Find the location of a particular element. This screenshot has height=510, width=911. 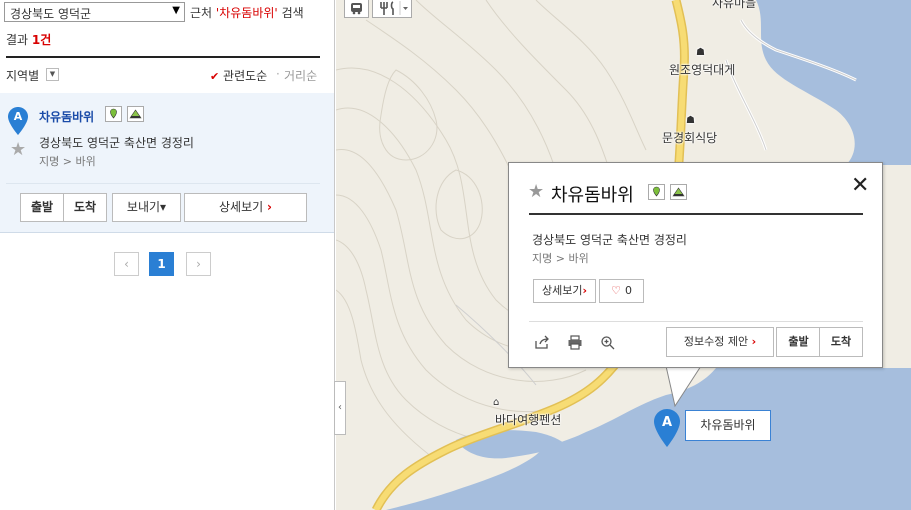

search-keyword: '차유돔바위' is located at coordinates (246, 13).